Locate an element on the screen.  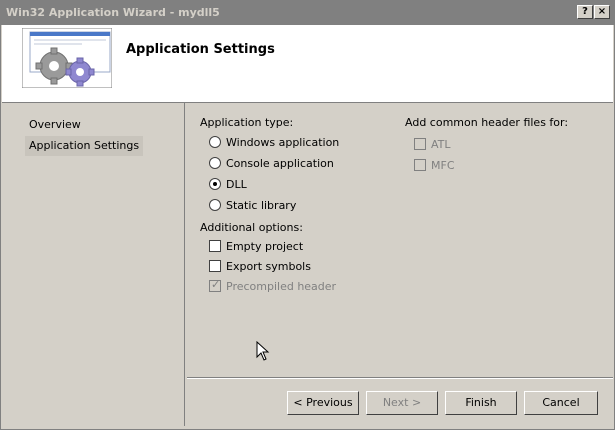
radio-static-library: Static library is located at coordinates (252, 205).